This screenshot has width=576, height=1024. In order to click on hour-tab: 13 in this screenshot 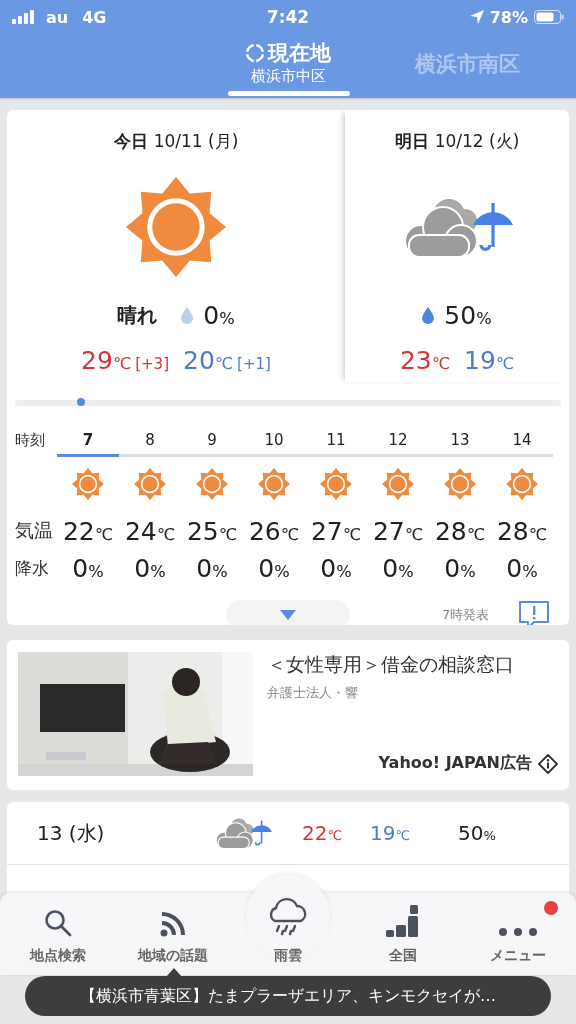, I will do `click(460, 441)`.